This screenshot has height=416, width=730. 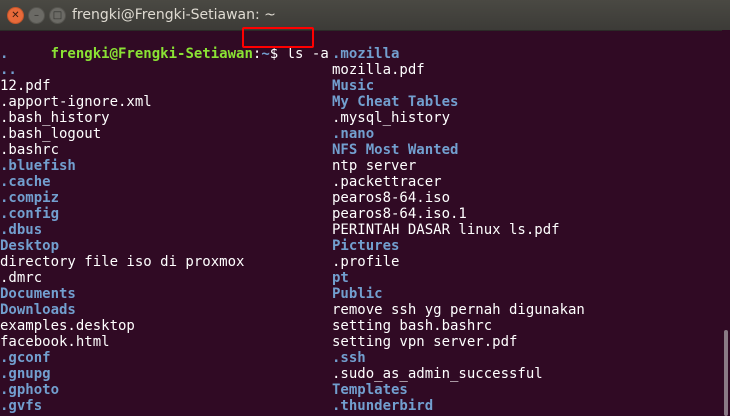 What do you see at coordinates (366, 246) in the screenshot?
I see `directory-entry: Pictures` at bounding box center [366, 246].